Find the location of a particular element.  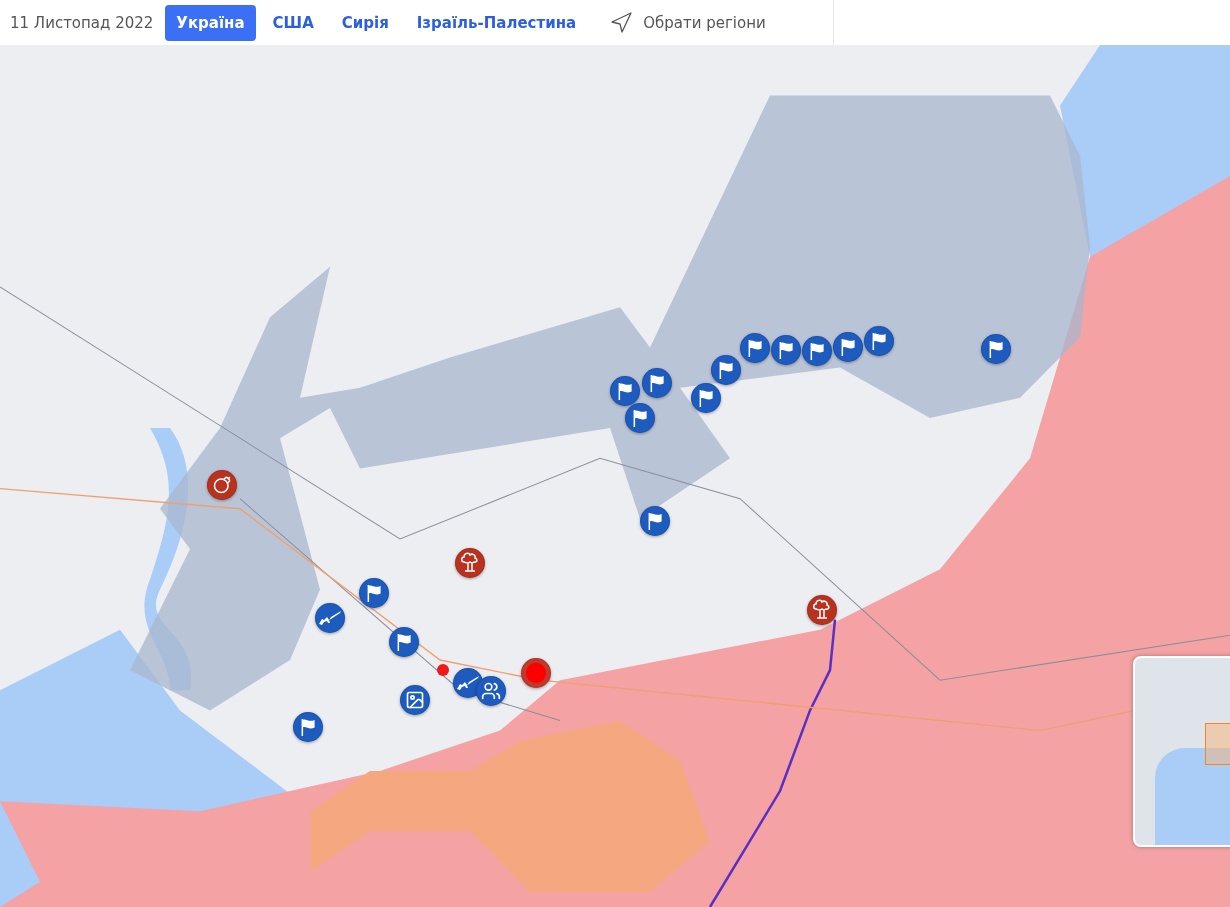

navigation-arrow-icon is located at coordinates (621, 22).